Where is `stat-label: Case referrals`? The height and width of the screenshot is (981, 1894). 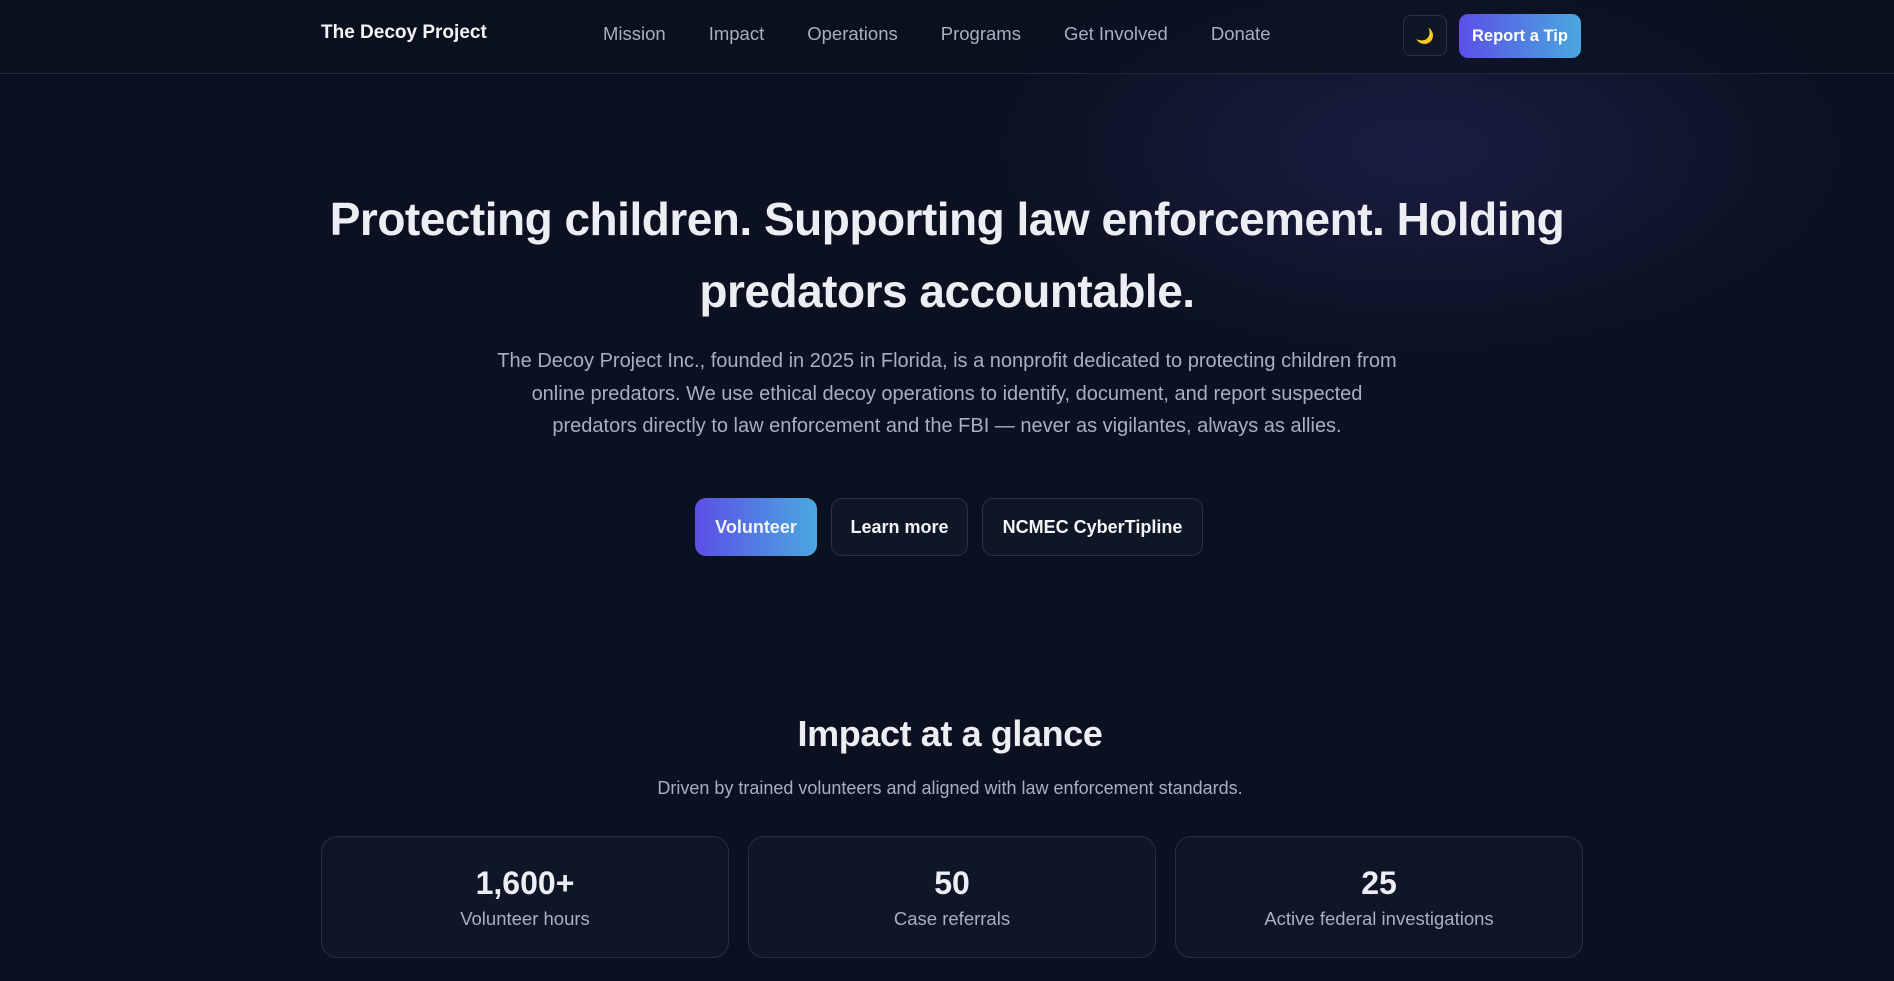 stat-label: Case referrals is located at coordinates (952, 918).